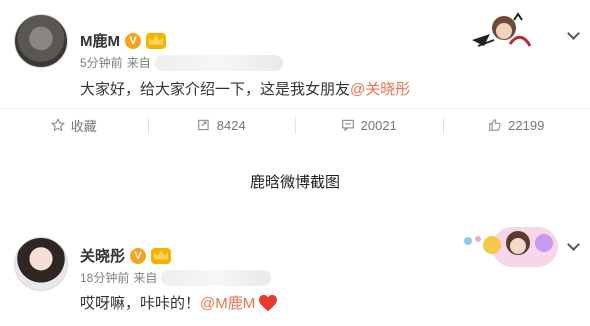  Describe the element at coordinates (83, 126) in the screenshot. I see `favorite-label: 收藏` at that location.